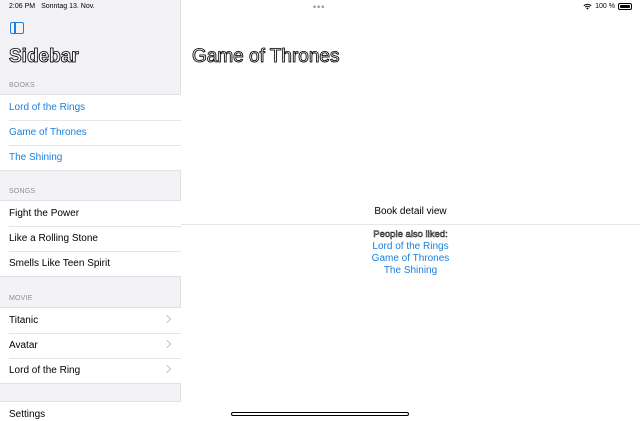  Describe the element at coordinates (23, 345) in the screenshot. I see `sidebar-item-label: Avatar` at that location.